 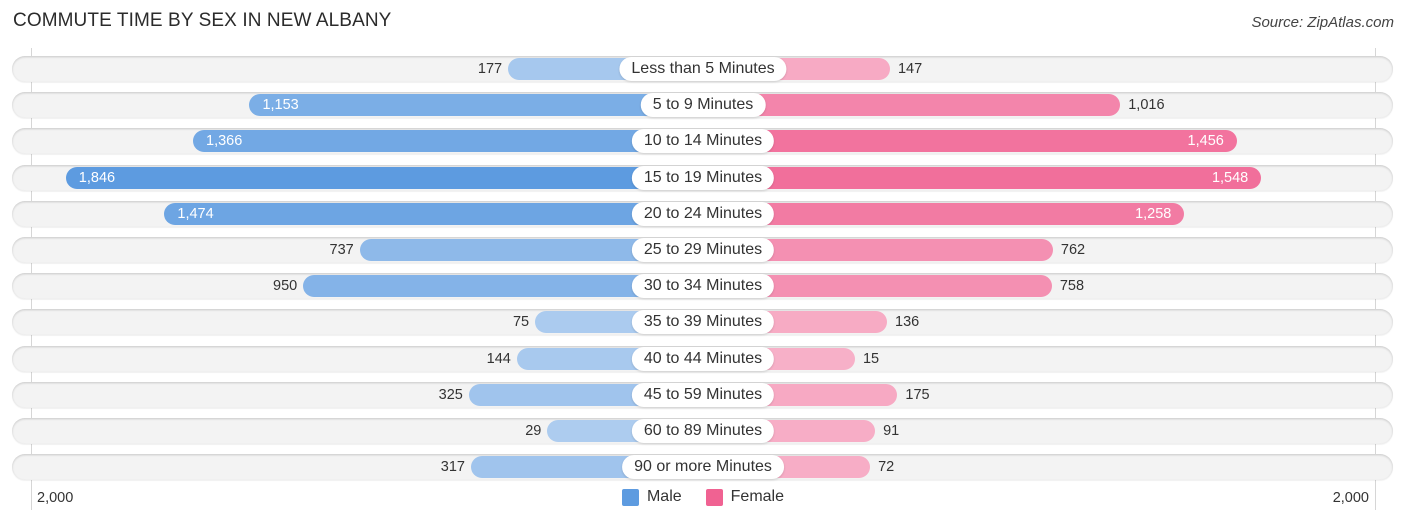 I want to click on value-label-female: 175, so click(x=917, y=394).